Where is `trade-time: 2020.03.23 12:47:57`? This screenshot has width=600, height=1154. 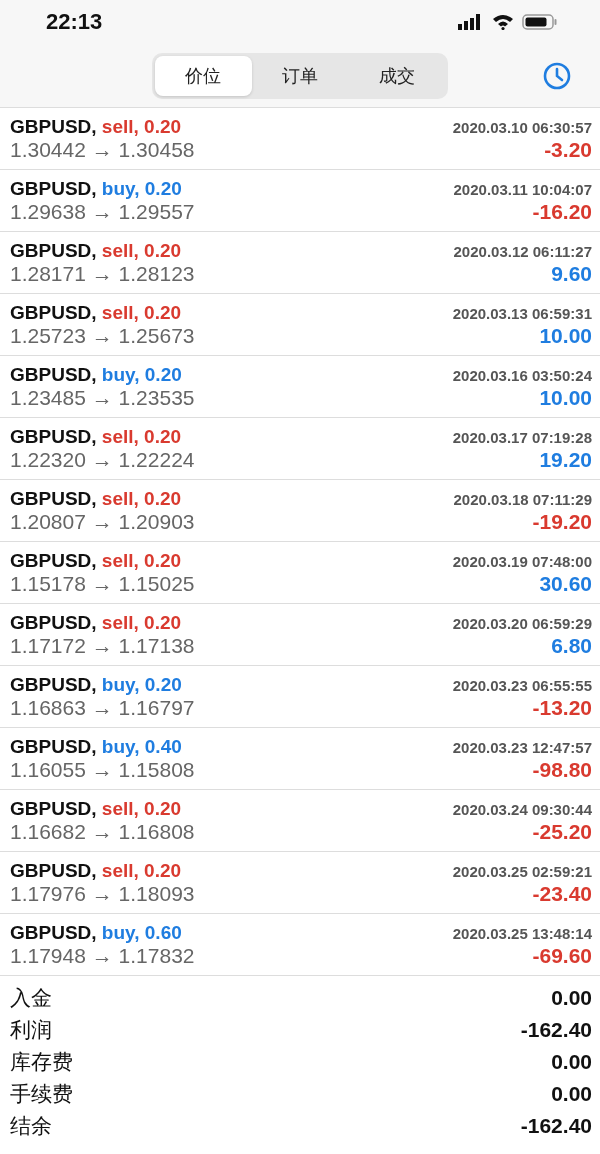 trade-time: 2020.03.23 12:47:57 is located at coordinates (522, 747).